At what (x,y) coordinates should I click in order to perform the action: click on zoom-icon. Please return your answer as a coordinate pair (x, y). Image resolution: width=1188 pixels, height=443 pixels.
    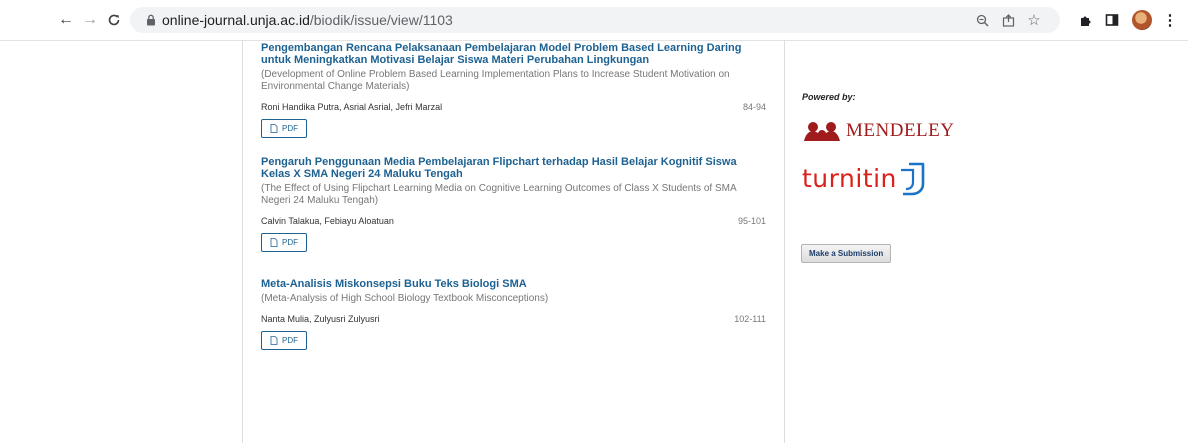
    Looking at the image, I should click on (982, 20).